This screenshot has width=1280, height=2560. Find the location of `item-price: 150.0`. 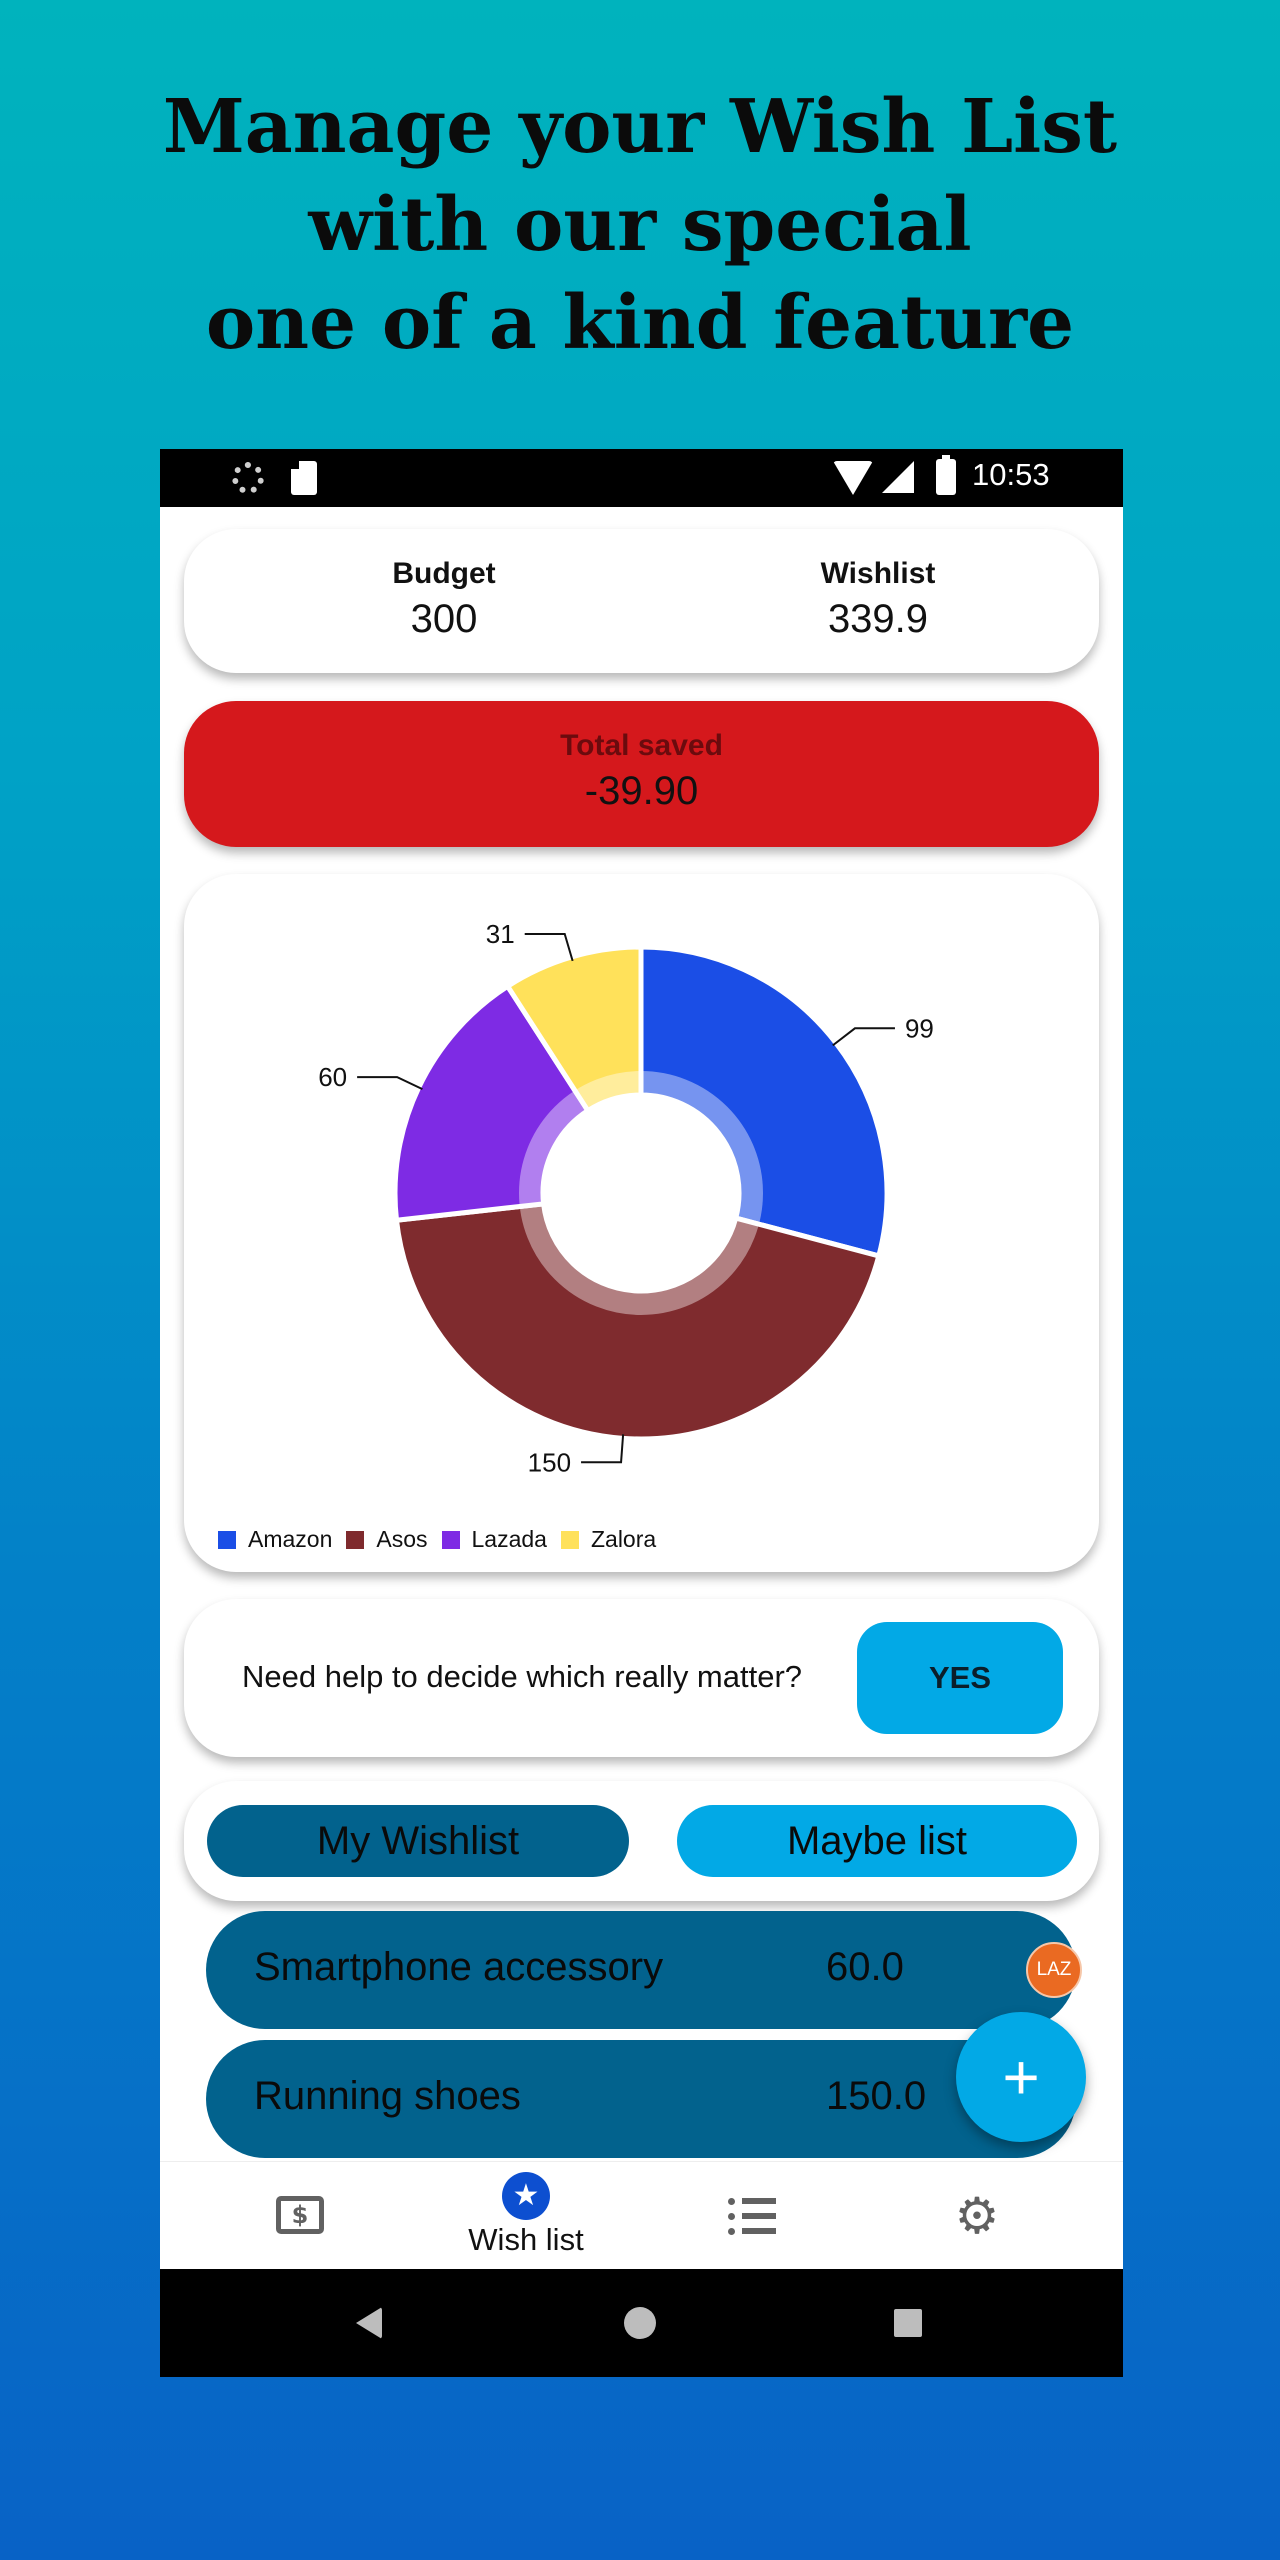

item-price: 150.0 is located at coordinates (876, 2096).